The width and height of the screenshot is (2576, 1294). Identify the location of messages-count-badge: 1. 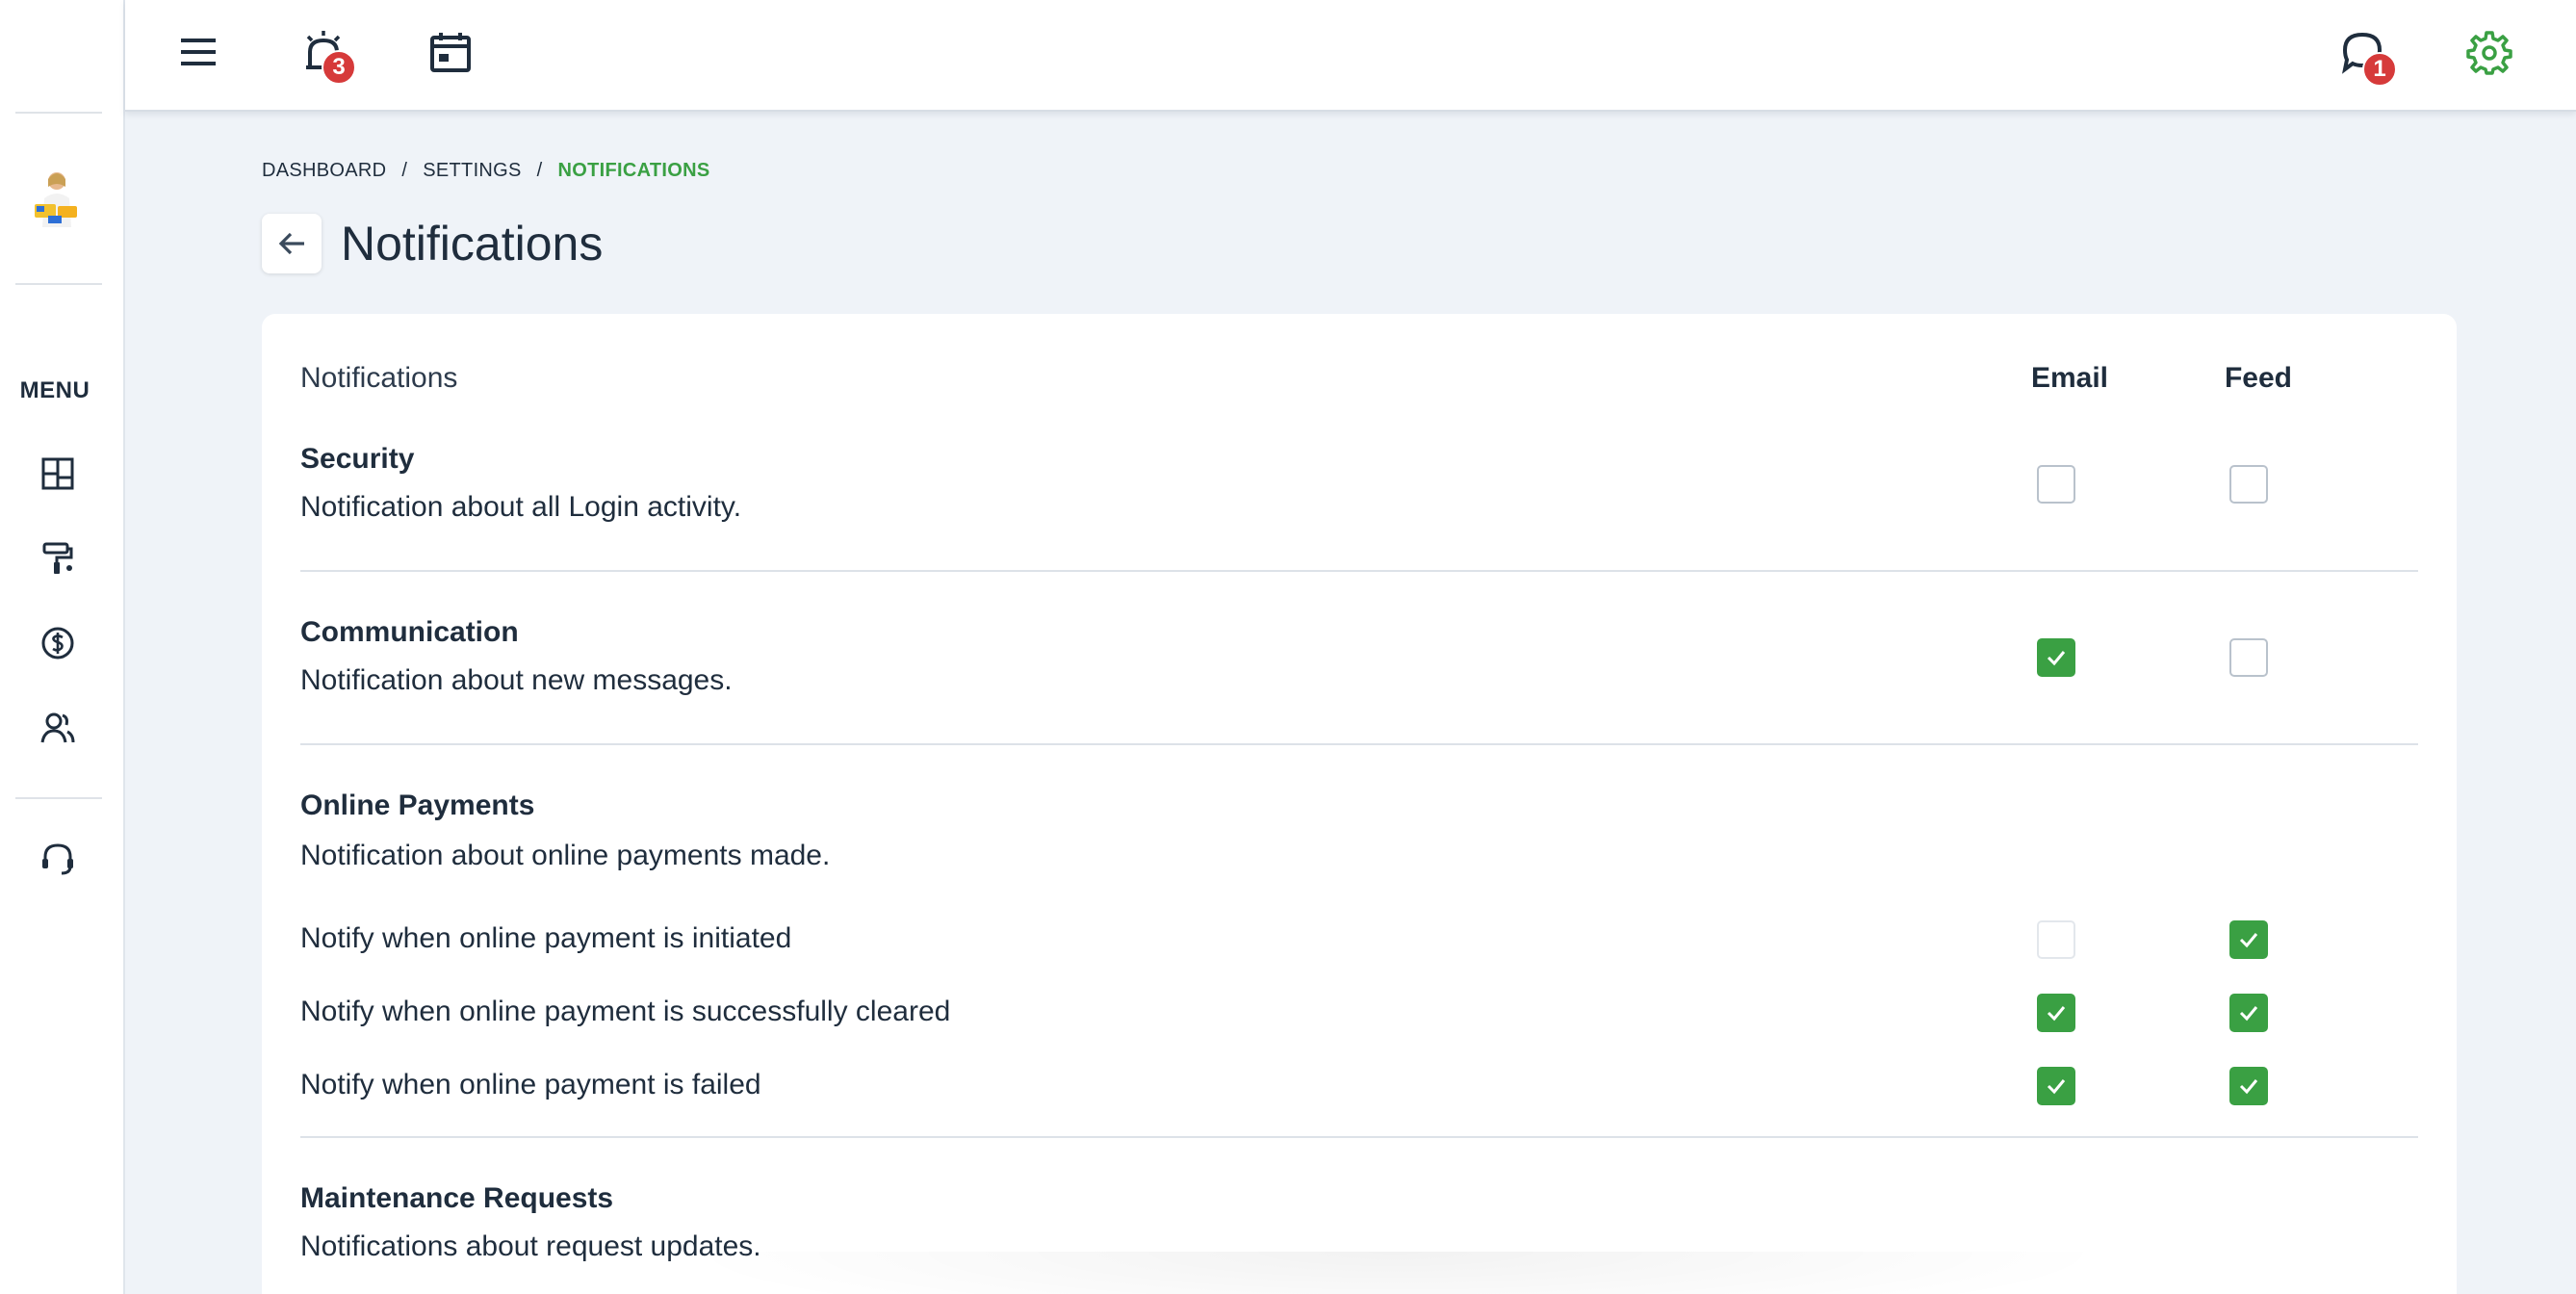
(2379, 69).